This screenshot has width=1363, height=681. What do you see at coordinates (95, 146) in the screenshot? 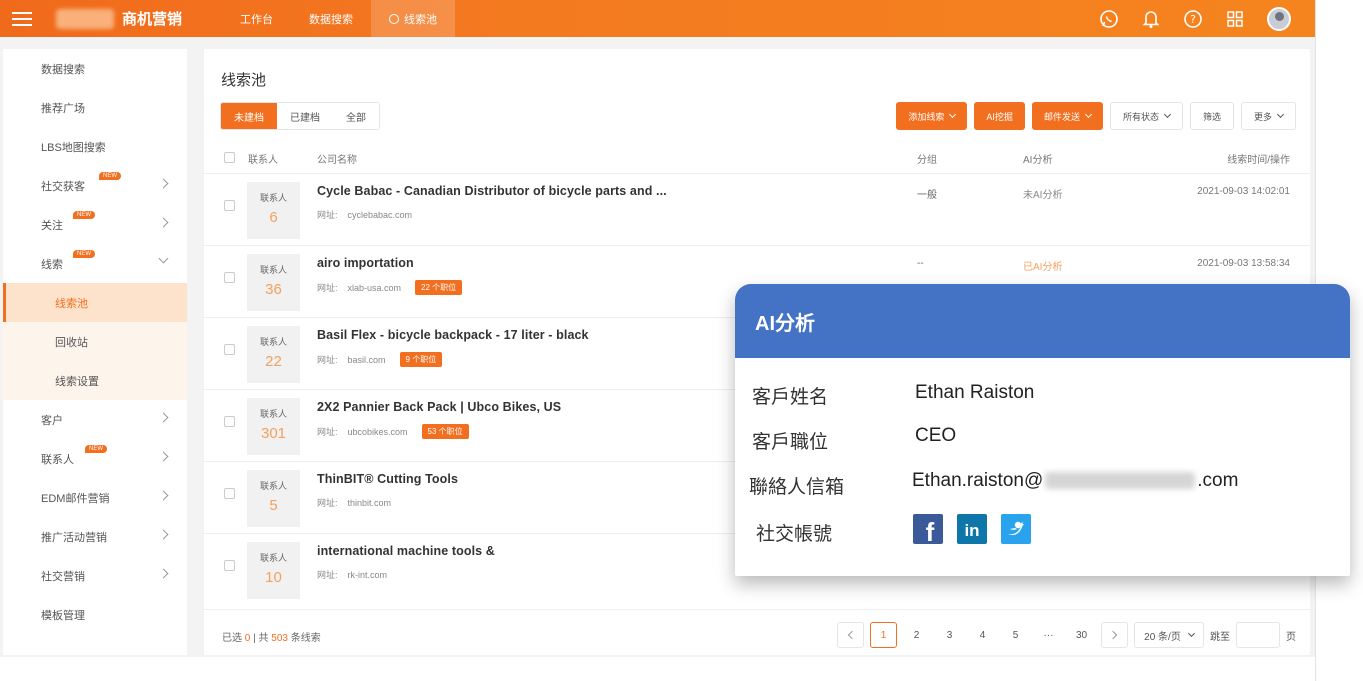
I see `sidebar-item-lbs-map: LBS地图搜索` at bounding box center [95, 146].